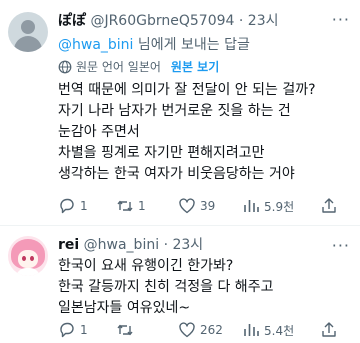 The width and height of the screenshot is (360, 343). I want to click on retweet-button: 1, so click(131, 206).